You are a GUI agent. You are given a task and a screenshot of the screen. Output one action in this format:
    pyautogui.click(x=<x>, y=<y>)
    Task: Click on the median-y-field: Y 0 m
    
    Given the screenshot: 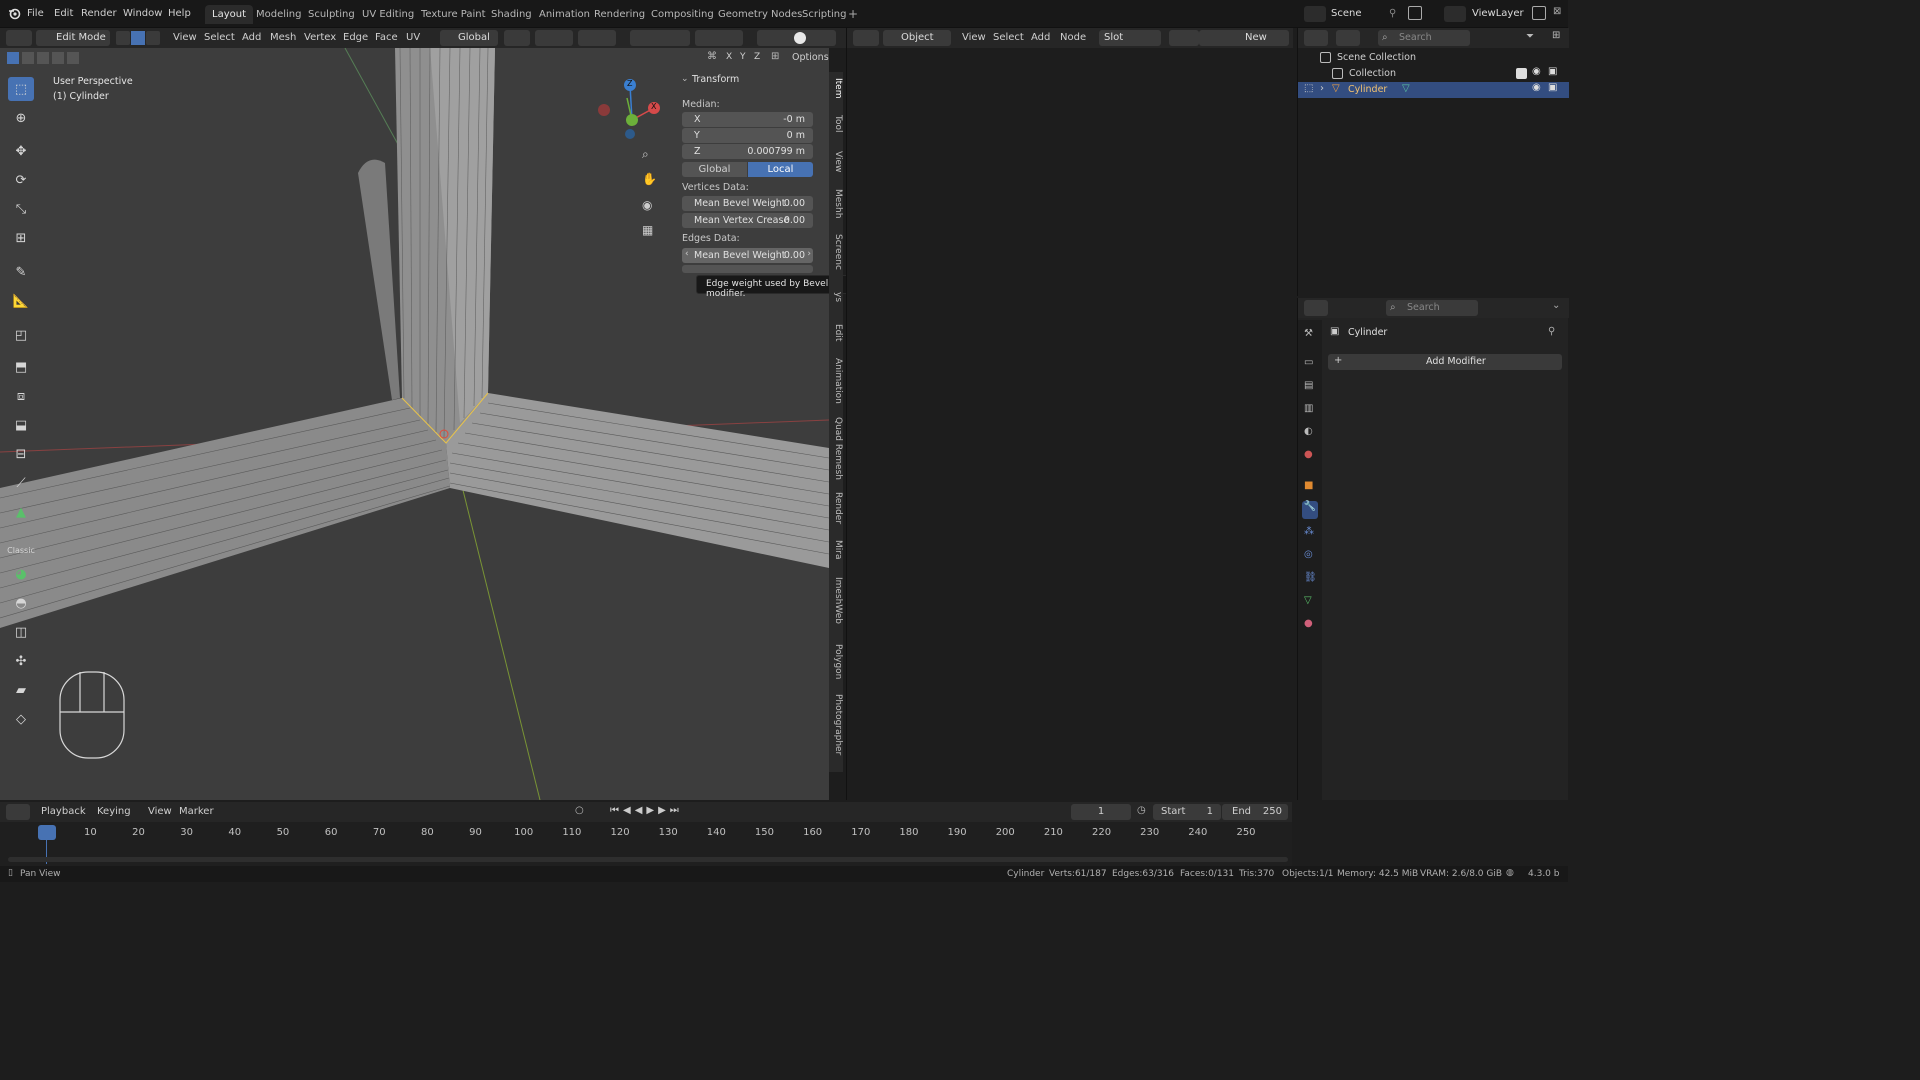 What is the action you would take?
    pyautogui.click(x=747, y=135)
    